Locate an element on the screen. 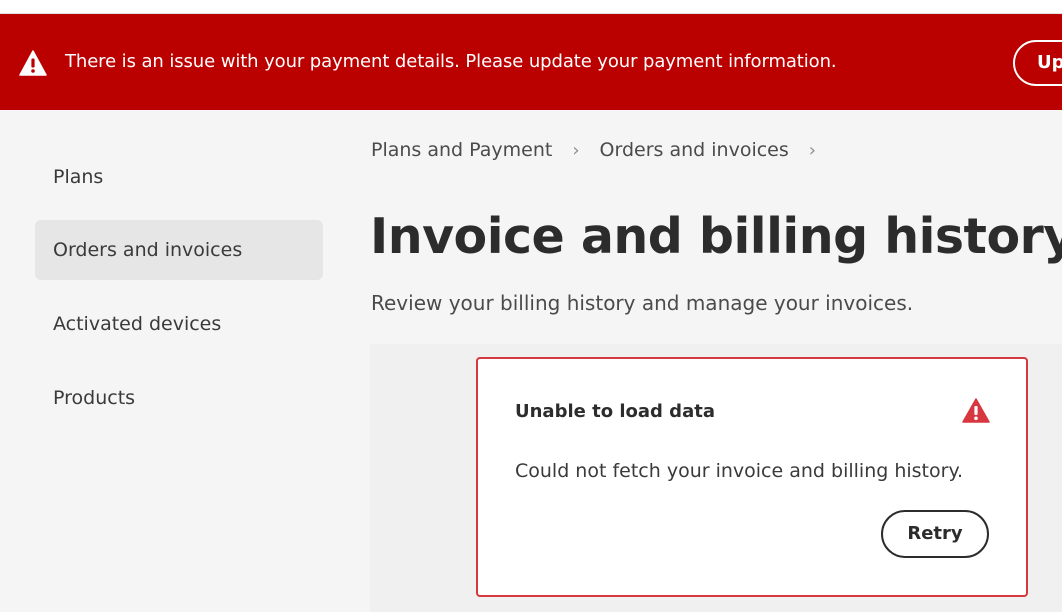  sidebar-item-label: Plans is located at coordinates (78, 177).